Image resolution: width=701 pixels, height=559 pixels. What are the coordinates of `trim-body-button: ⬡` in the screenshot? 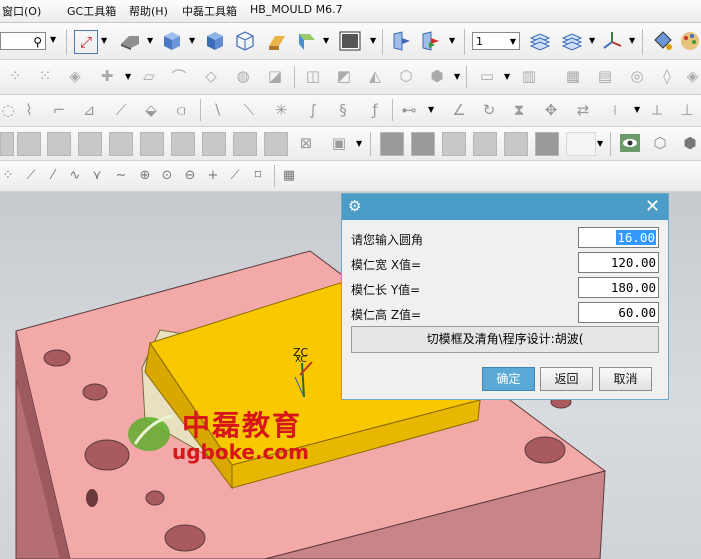 It's located at (406, 76).